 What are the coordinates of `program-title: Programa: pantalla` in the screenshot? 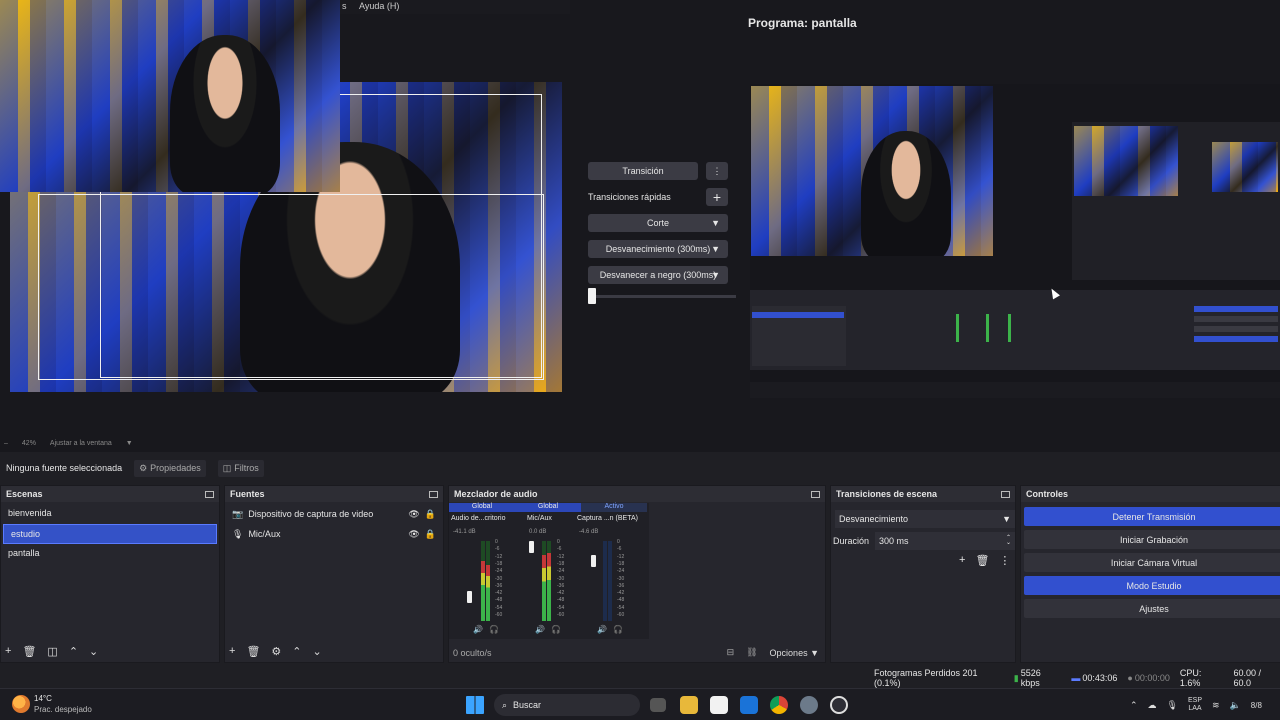 It's located at (802, 23).